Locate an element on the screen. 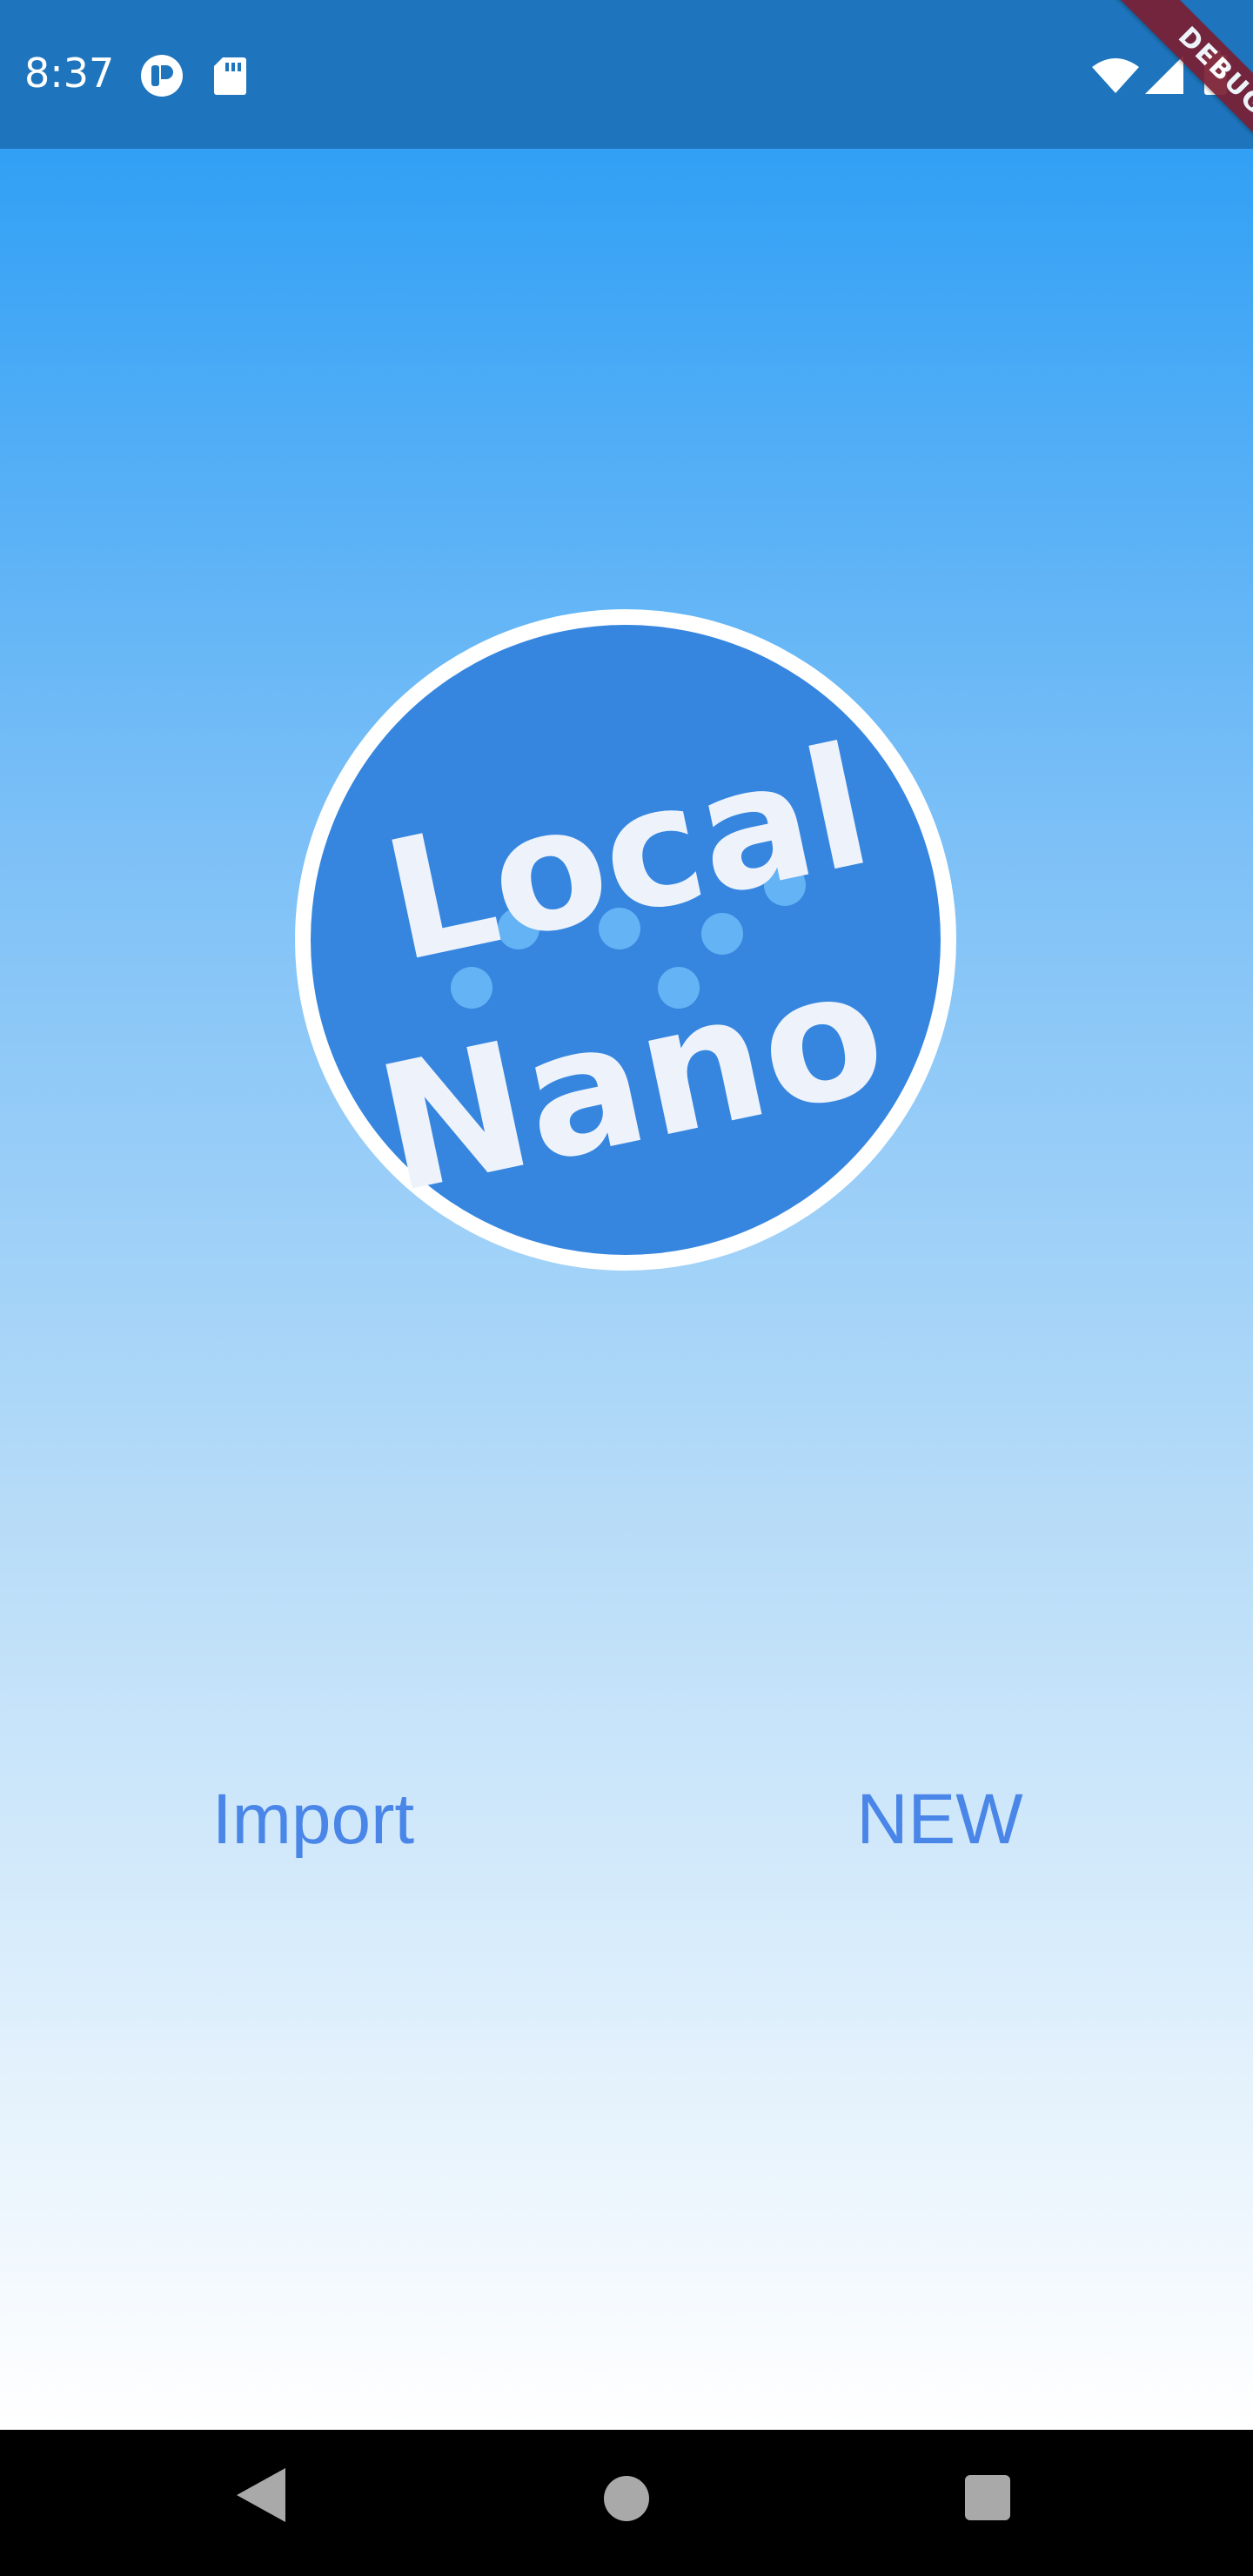 This screenshot has height=2576, width=1253. status-time: 8:37 is located at coordinates (69, 73).